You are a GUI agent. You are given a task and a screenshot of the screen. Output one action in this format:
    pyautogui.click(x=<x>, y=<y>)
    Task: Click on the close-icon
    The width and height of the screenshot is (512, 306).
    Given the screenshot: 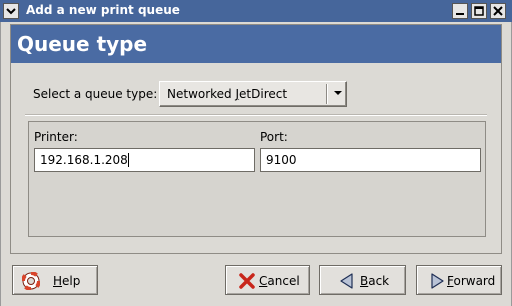 What is the action you would take?
    pyautogui.click(x=498, y=11)
    